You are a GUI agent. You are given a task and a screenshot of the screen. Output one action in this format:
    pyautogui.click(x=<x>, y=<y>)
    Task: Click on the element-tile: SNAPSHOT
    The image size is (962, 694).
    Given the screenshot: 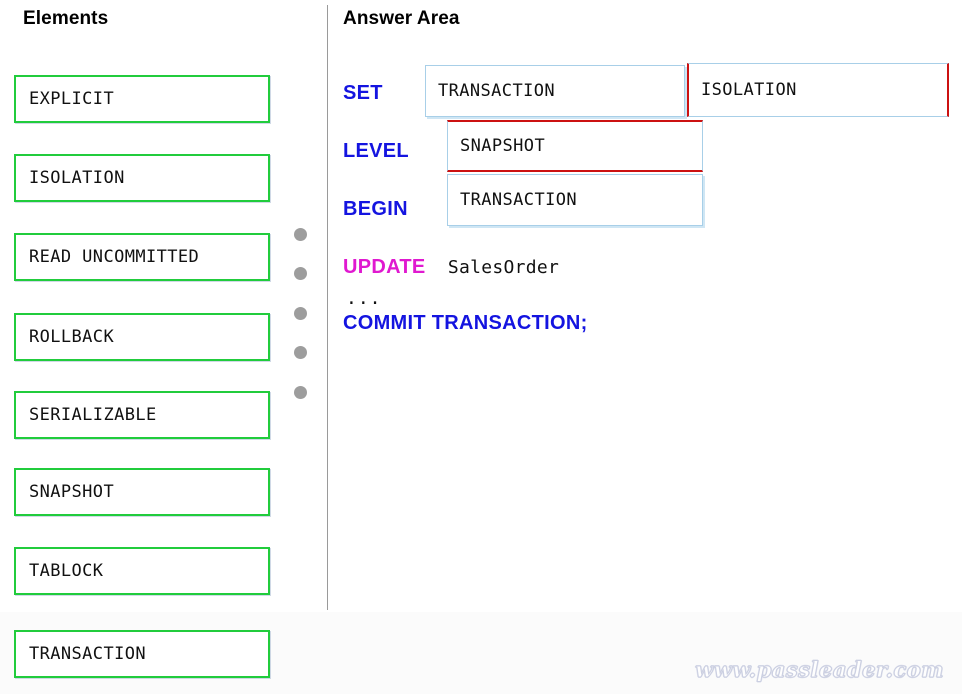 What is the action you would take?
    pyautogui.click(x=142, y=492)
    